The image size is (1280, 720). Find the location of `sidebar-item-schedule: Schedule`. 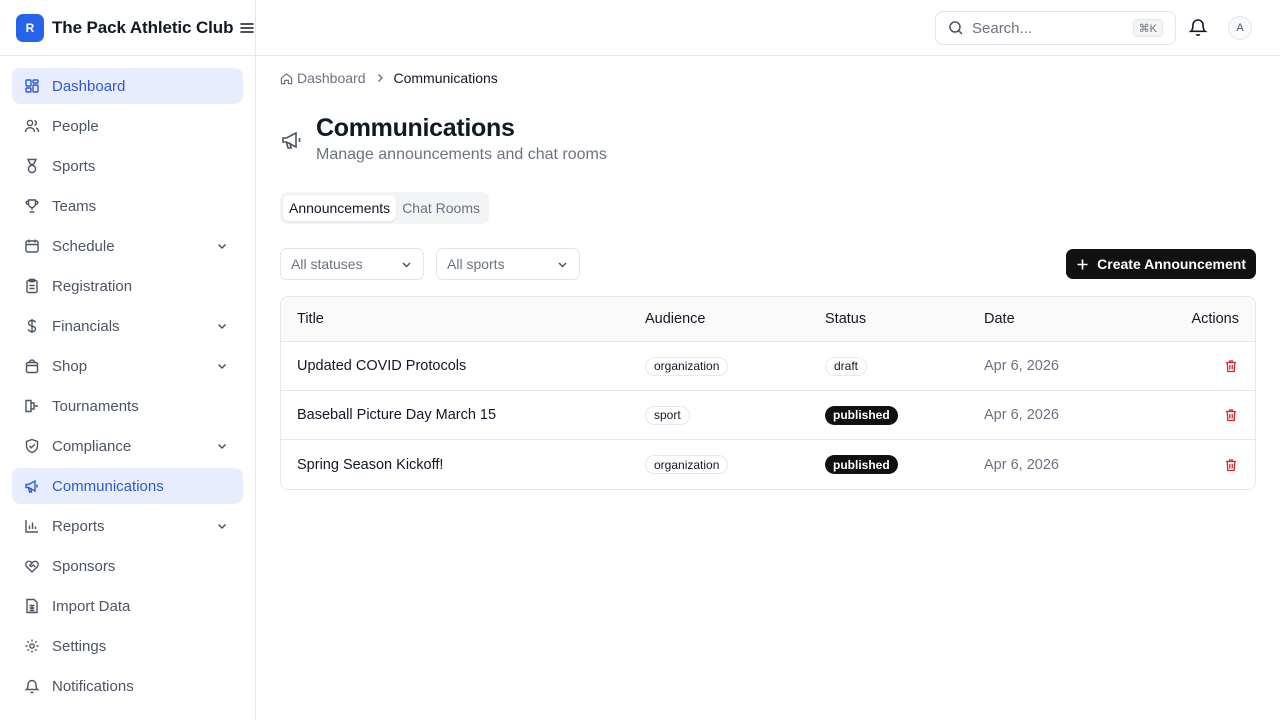

sidebar-item-schedule: Schedule is located at coordinates (127, 246).